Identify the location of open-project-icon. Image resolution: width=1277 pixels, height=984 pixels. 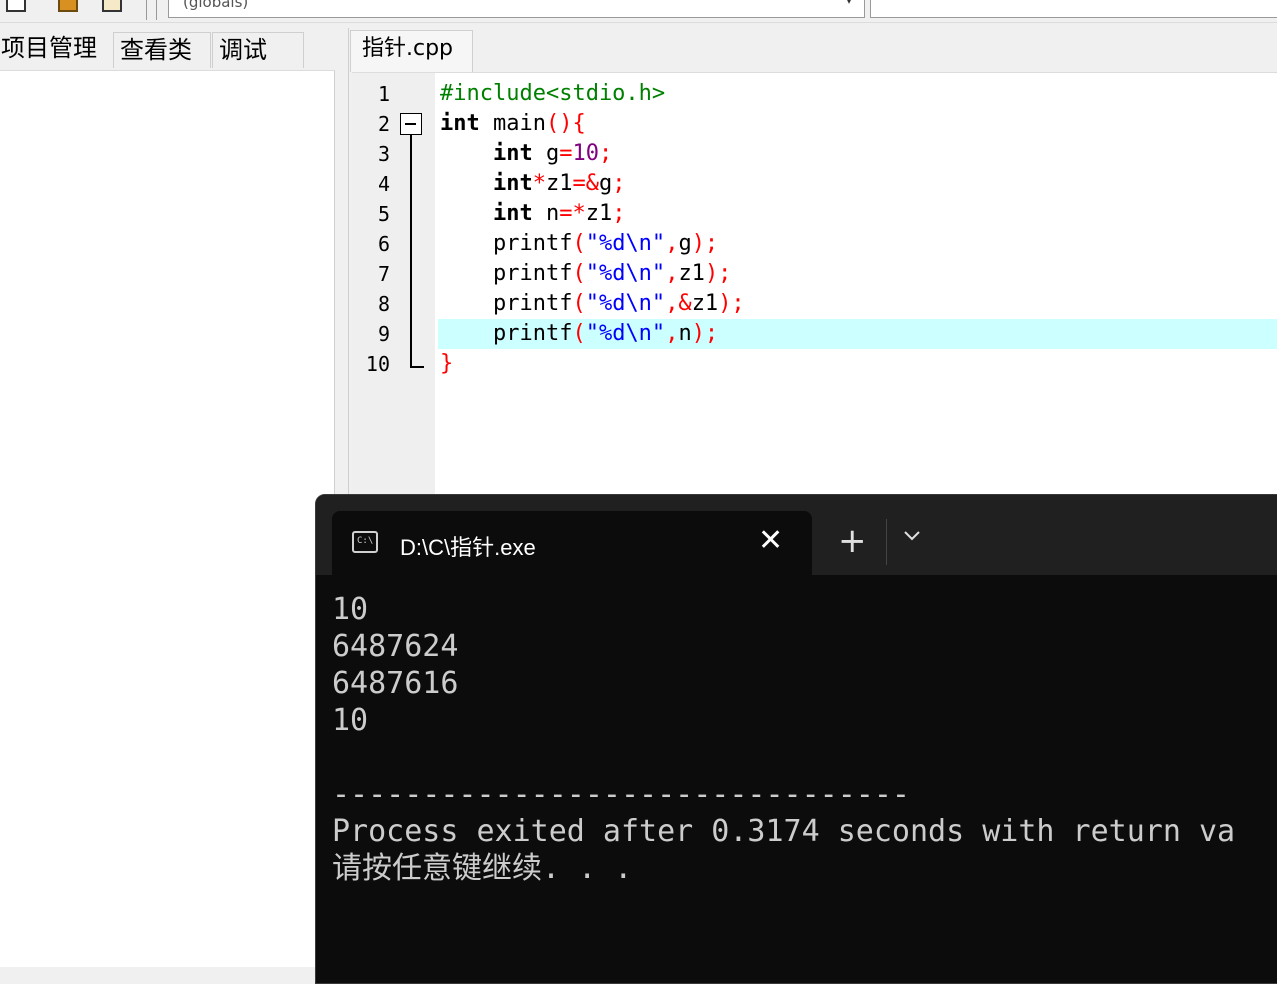
(68, 6).